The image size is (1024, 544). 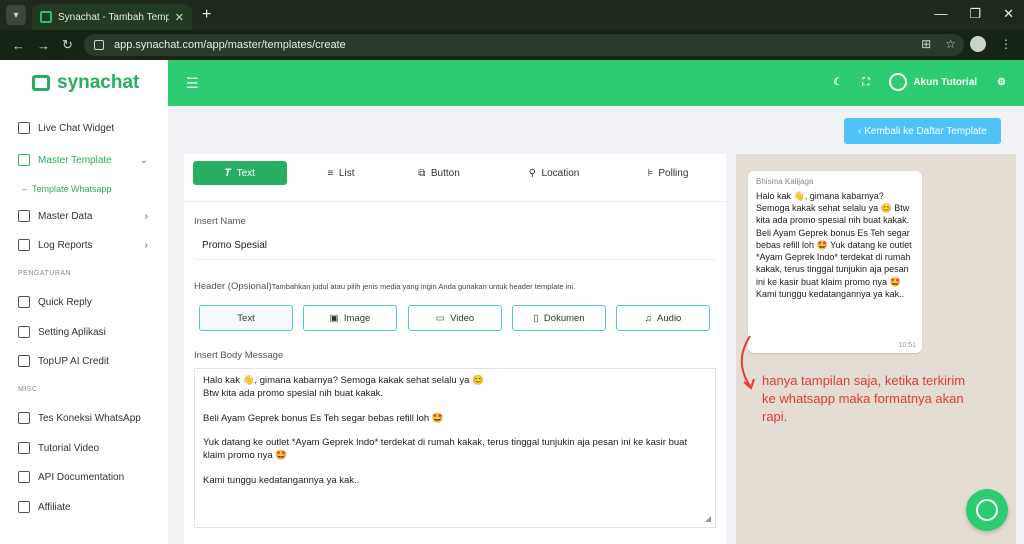 I want to click on window-controls: — ❐ ✕, so click(x=974, y=14).